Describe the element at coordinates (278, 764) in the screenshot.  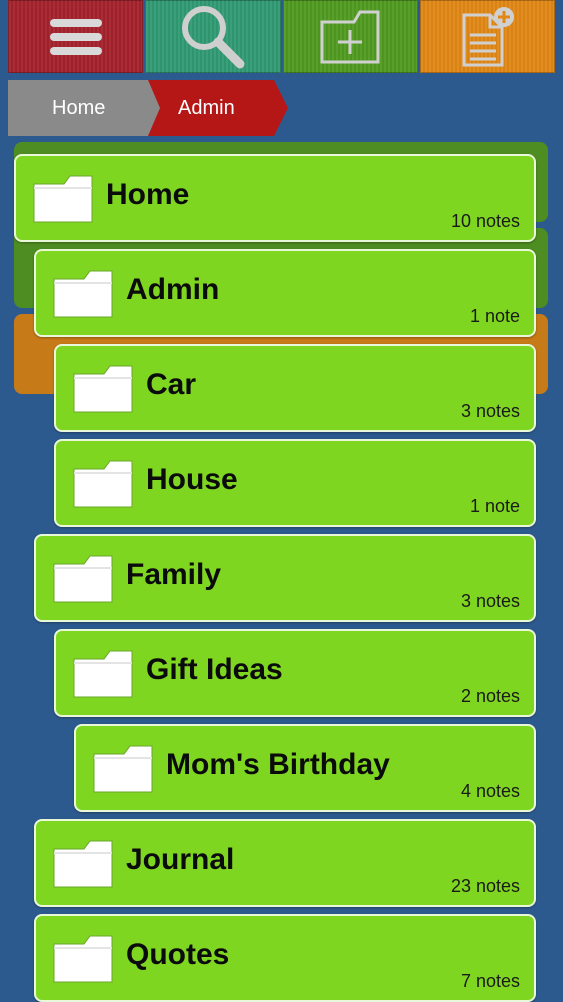
I see `folder-name: Mom's Birthday` at that location.